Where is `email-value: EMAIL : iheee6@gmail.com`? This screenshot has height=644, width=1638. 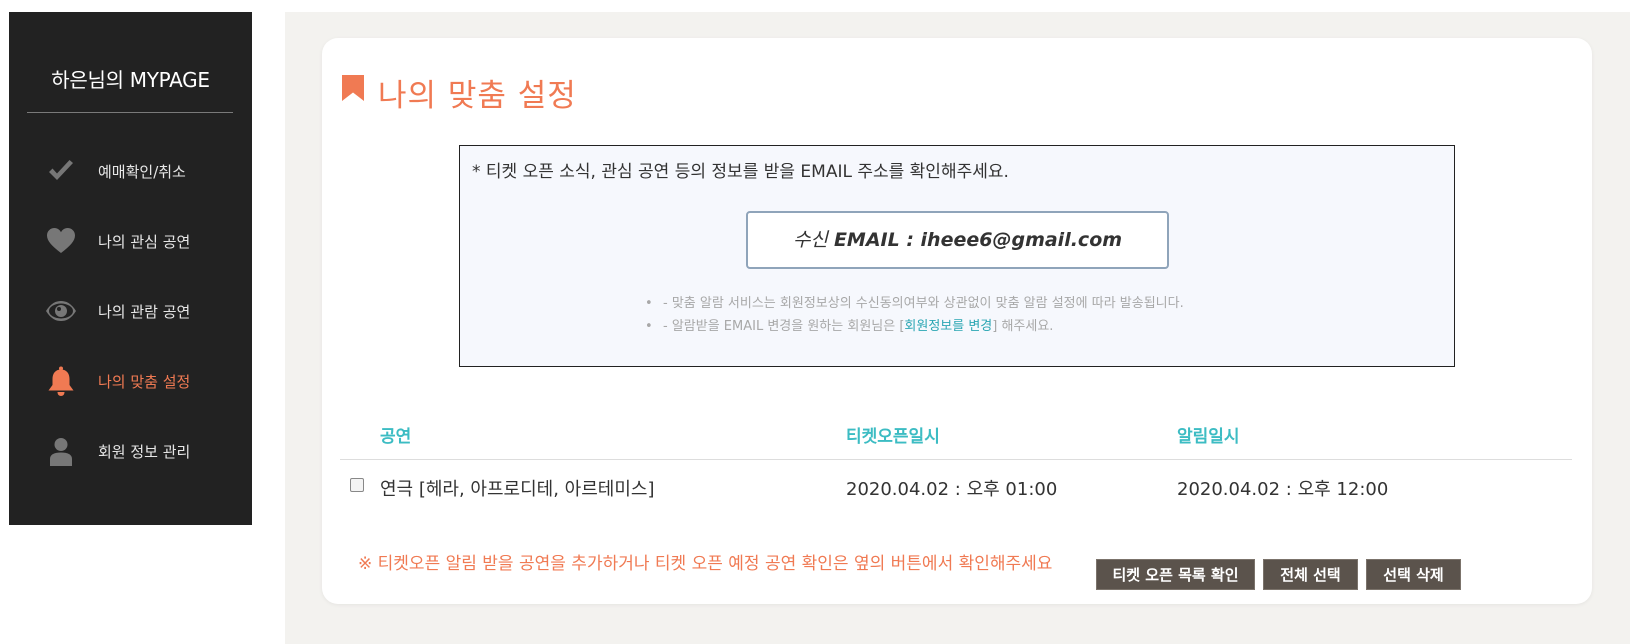 email-value: EMAIL : iheee6@gmail.com is located at coordinates (978, 240).